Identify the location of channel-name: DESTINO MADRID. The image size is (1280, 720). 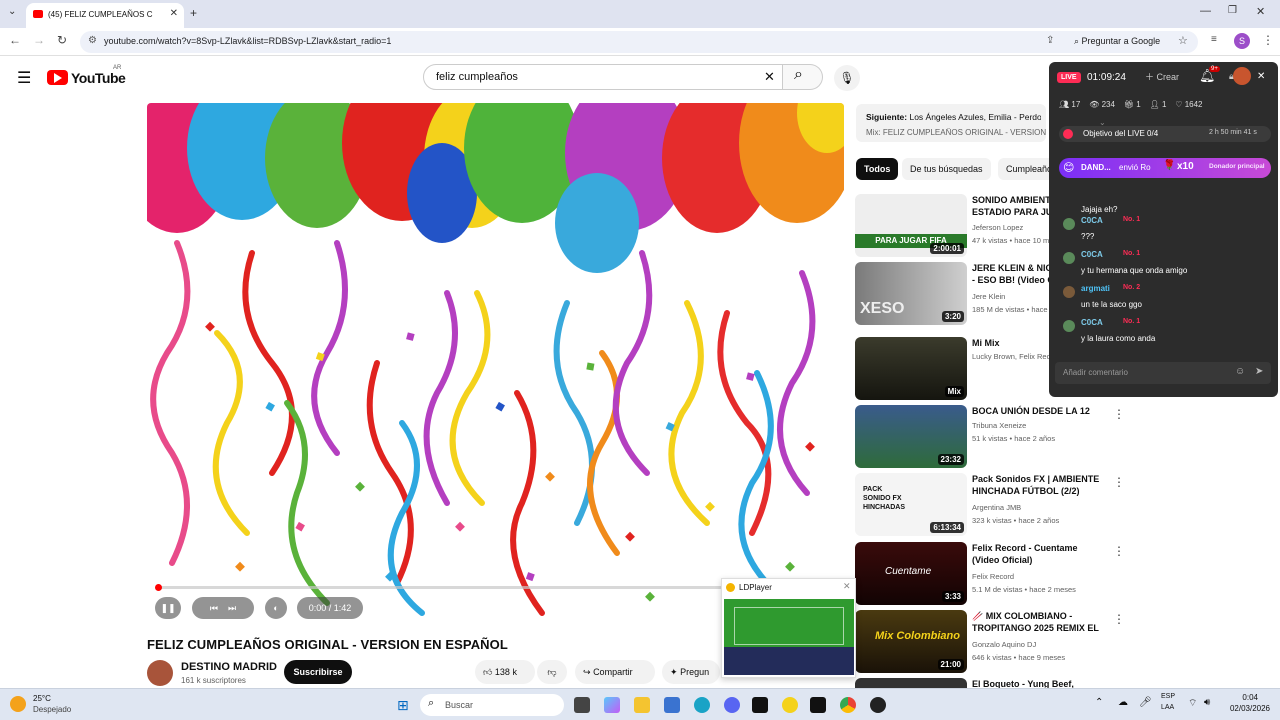
(229, 667).